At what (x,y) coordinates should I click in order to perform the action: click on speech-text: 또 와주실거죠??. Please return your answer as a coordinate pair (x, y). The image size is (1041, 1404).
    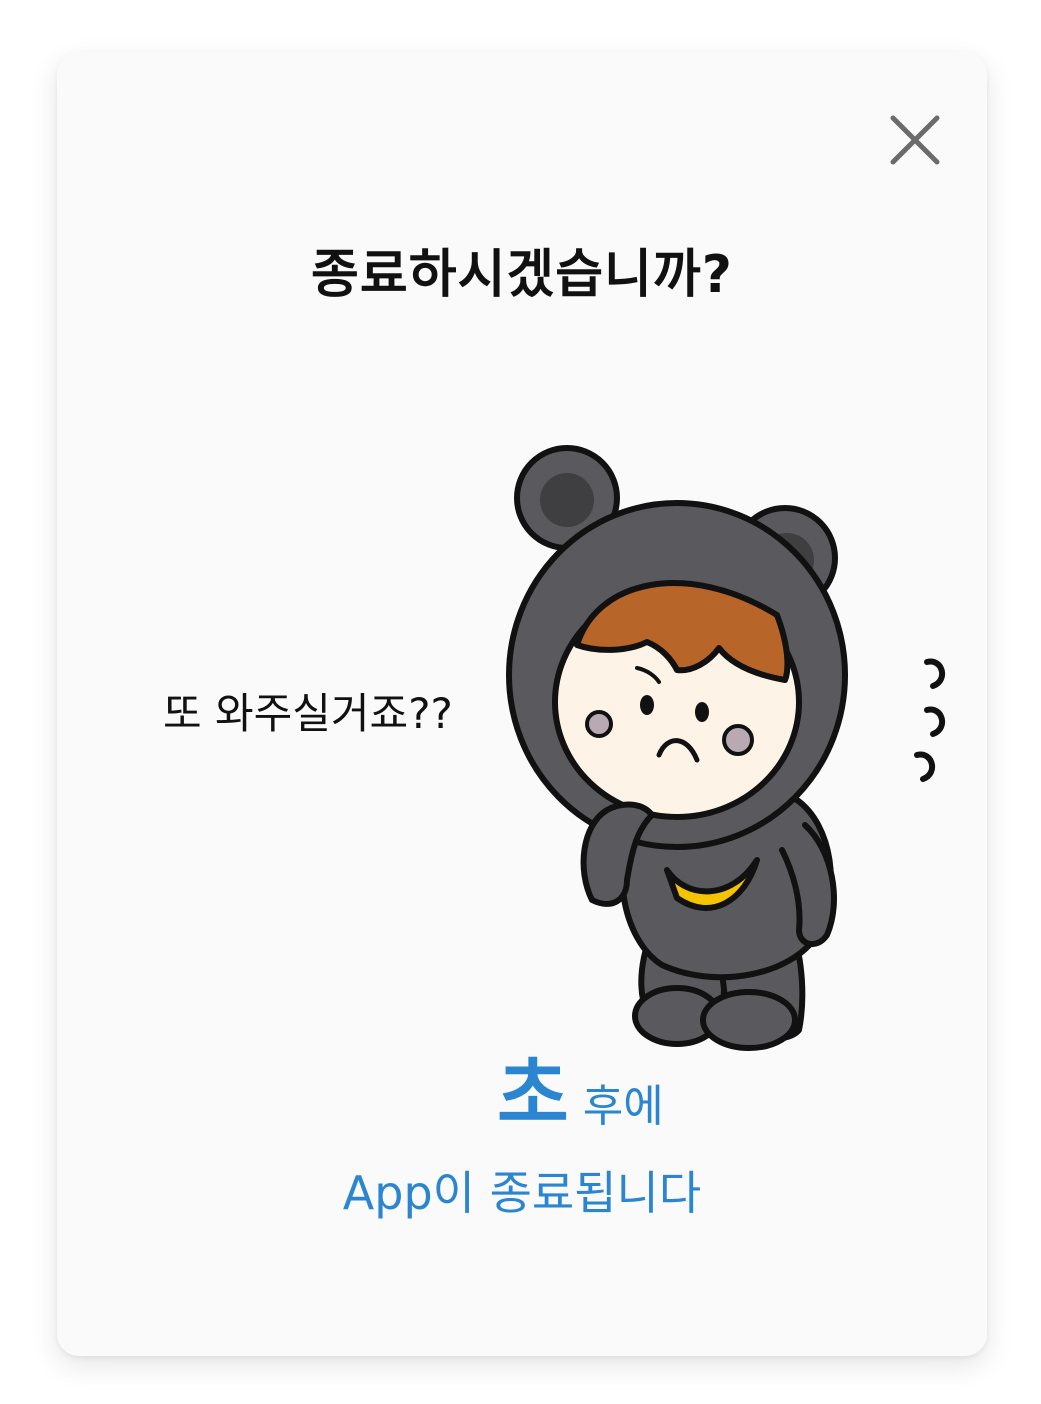
    Looking at the image, I should click on (308, 713).